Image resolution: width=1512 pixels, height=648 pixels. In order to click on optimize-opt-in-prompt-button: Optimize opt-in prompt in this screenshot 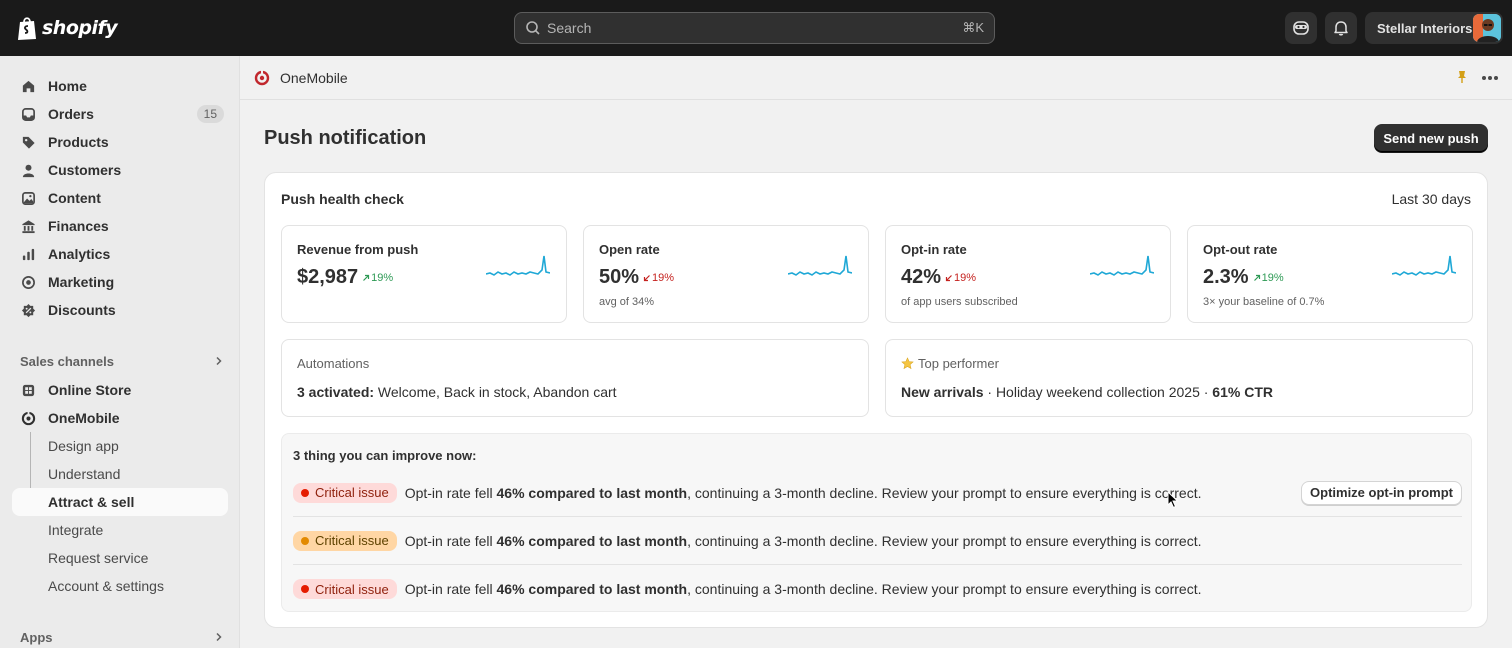, I will do `click(1381, 492)`.